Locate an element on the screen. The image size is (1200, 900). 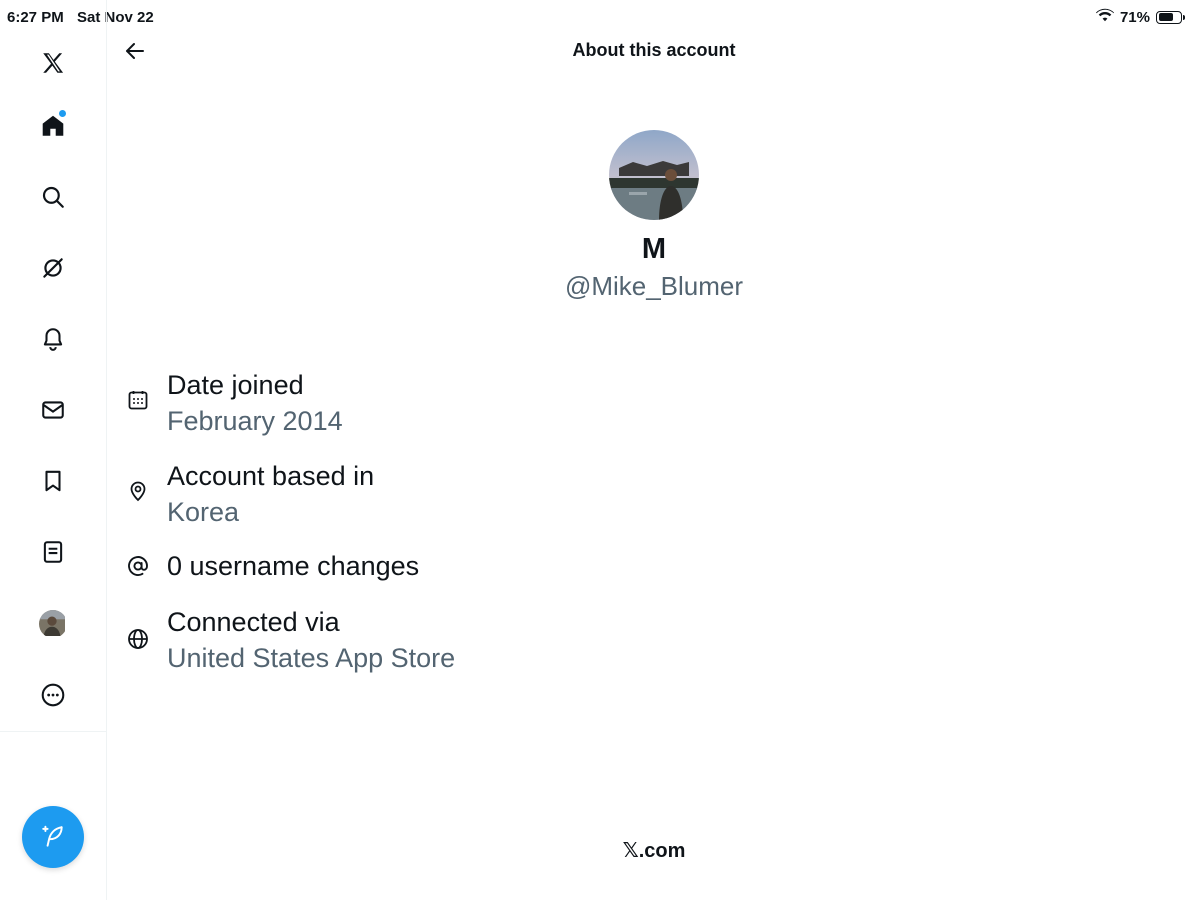
sidebar-item-profile is located at coordinates (53, 624).